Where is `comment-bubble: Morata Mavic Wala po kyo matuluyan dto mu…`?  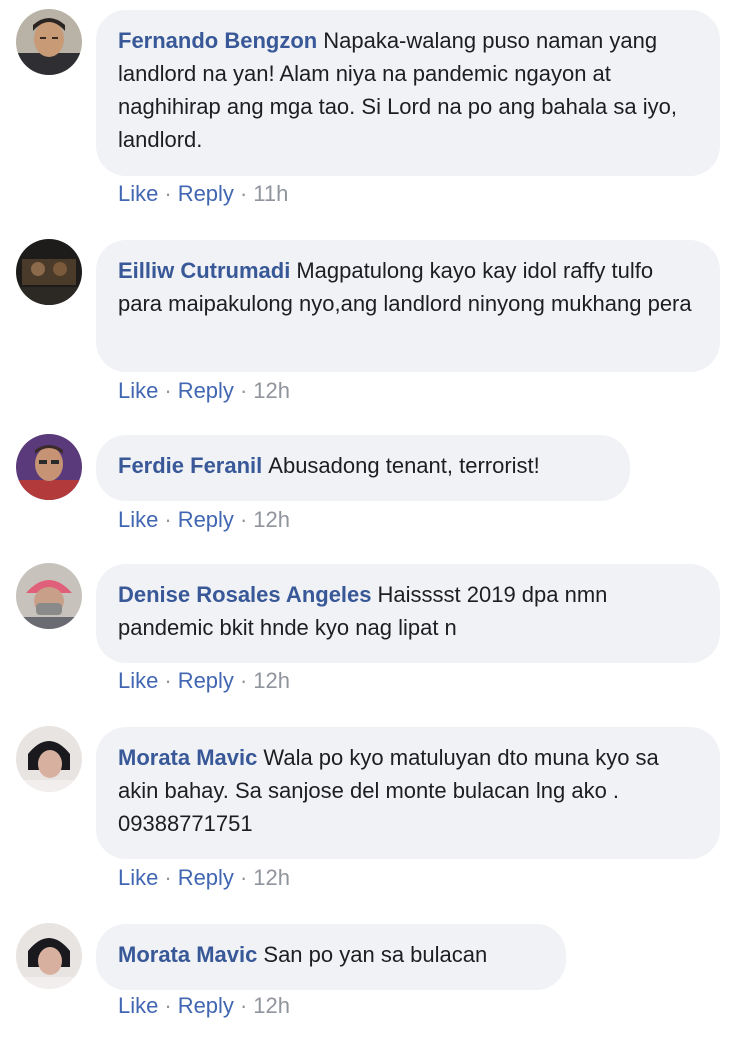
comment-bubble: Morata Mavic Wala po kyo matuluyan dto mu… is located at coordinates (408, 793).